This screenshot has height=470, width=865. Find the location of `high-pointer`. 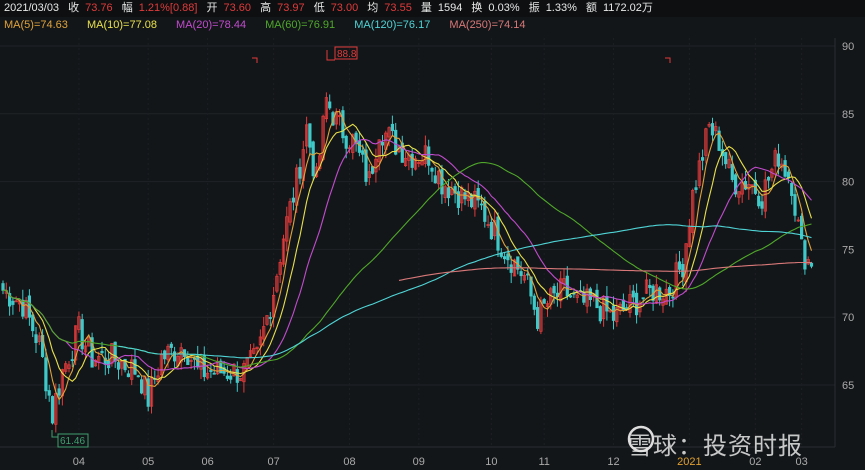

high-pointer is located at coordinates (330, 55).